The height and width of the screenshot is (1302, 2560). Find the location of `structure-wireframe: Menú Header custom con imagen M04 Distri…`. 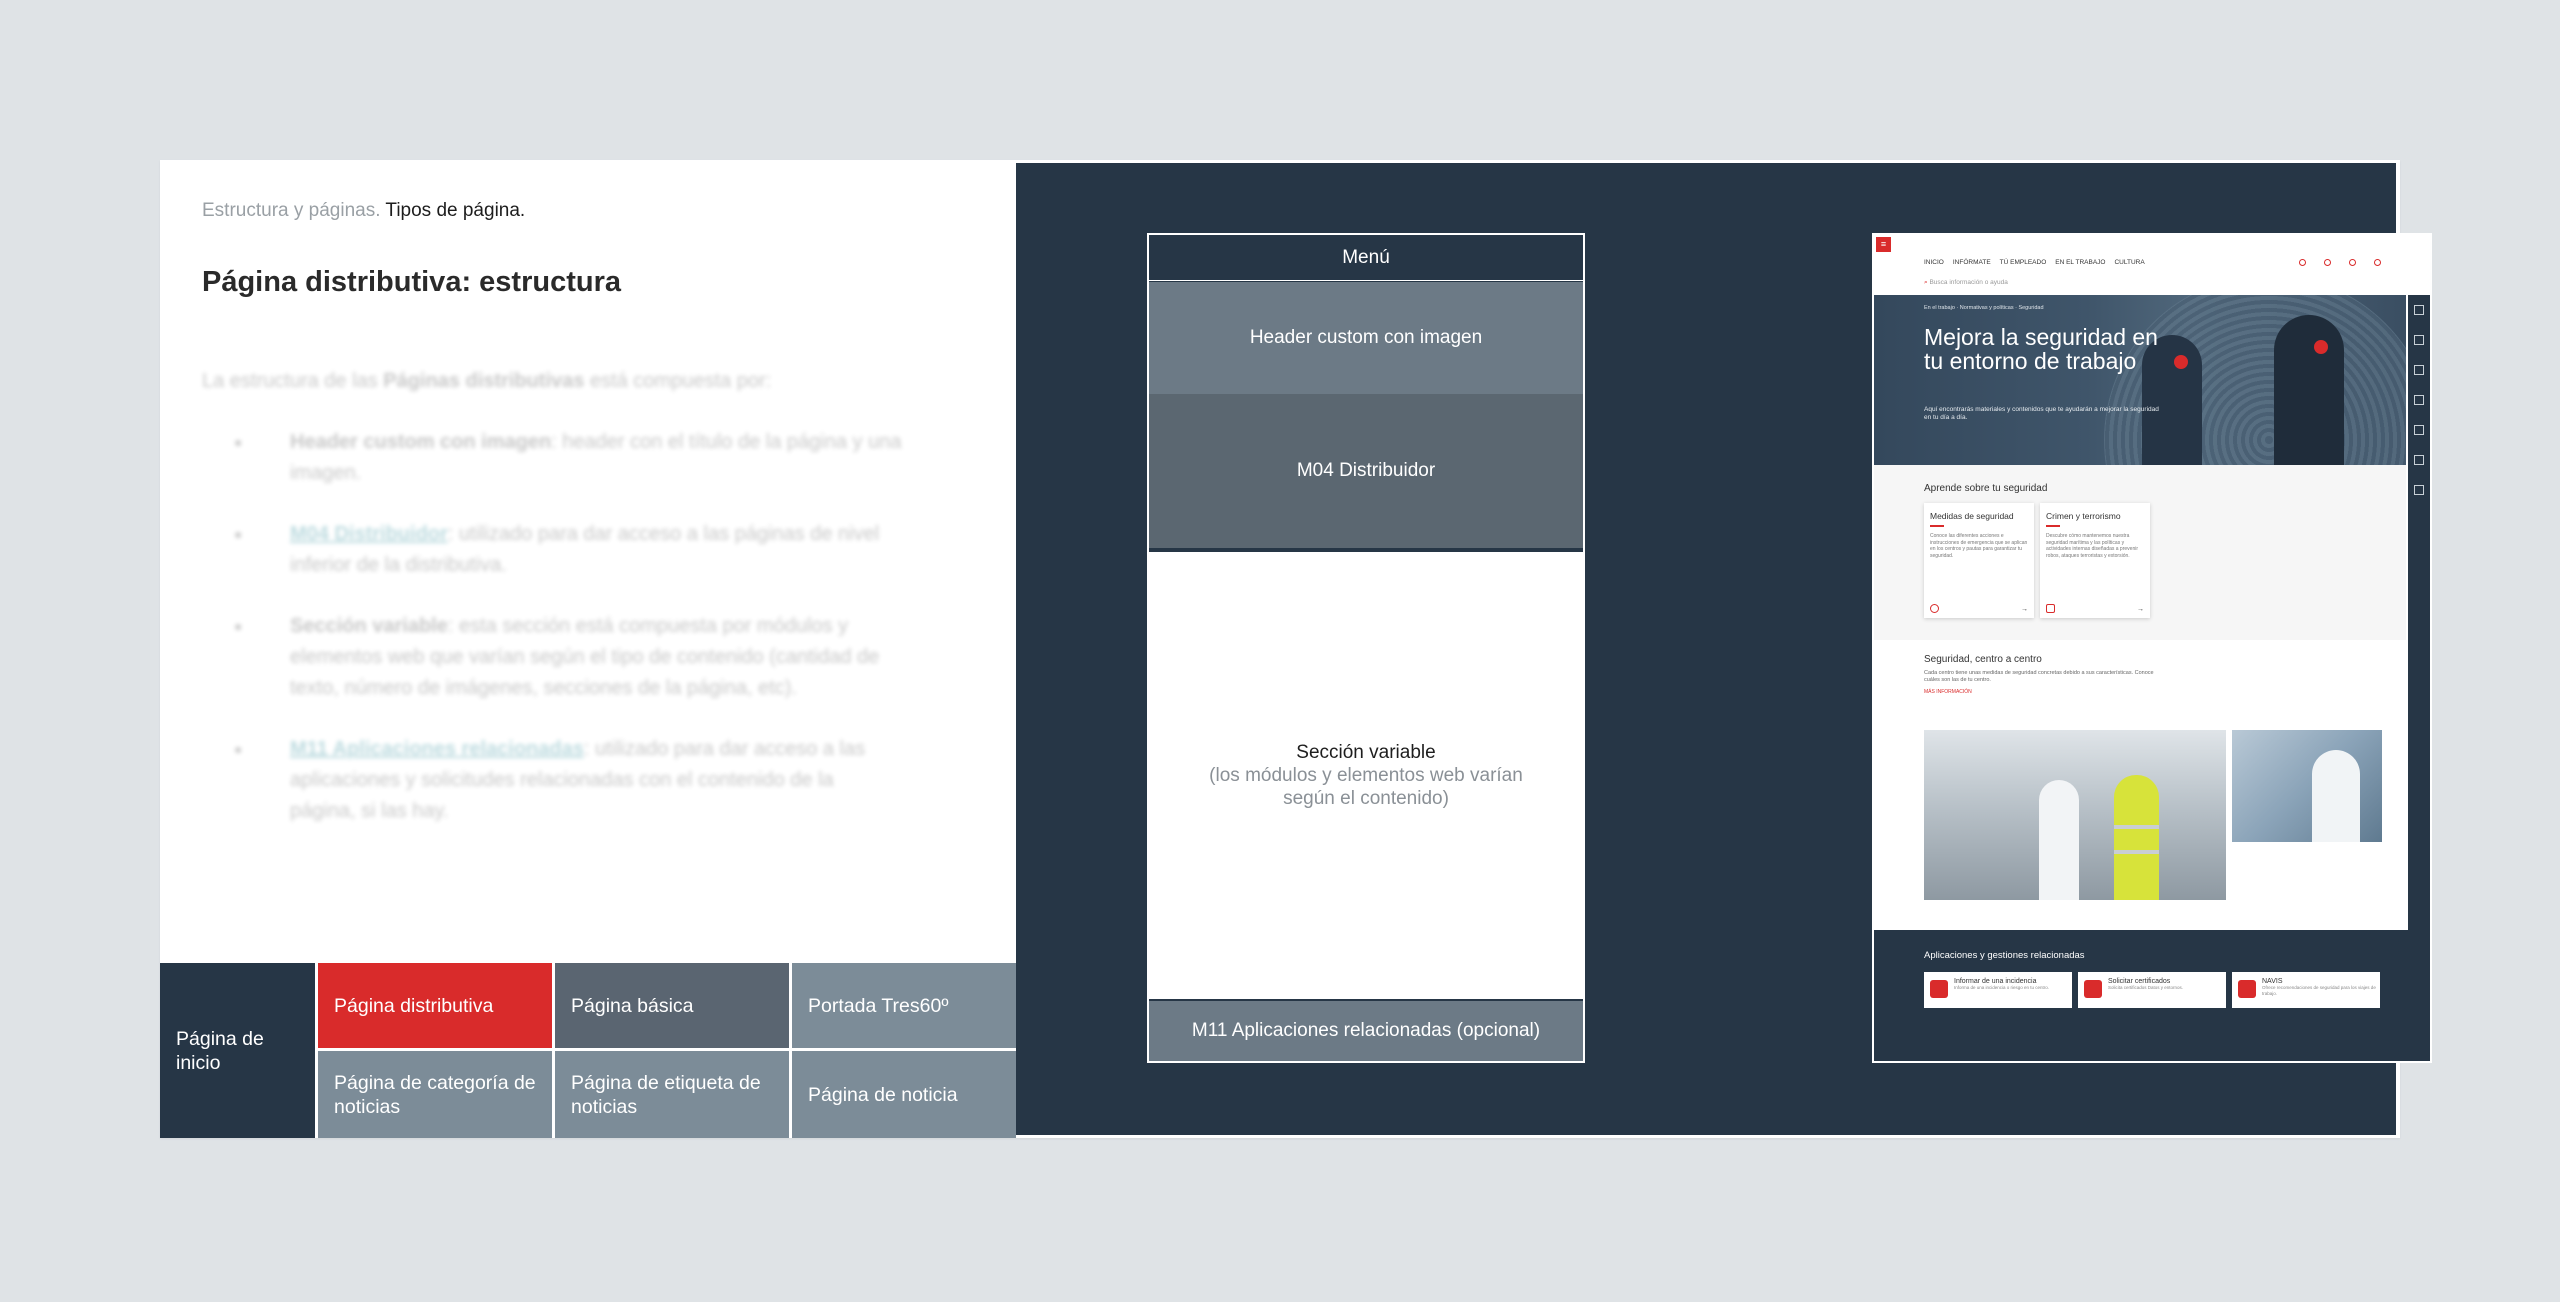

structure-wireframe: Menú Header custom con imagen M04 Distri… is located at coordinates (1366, 648).